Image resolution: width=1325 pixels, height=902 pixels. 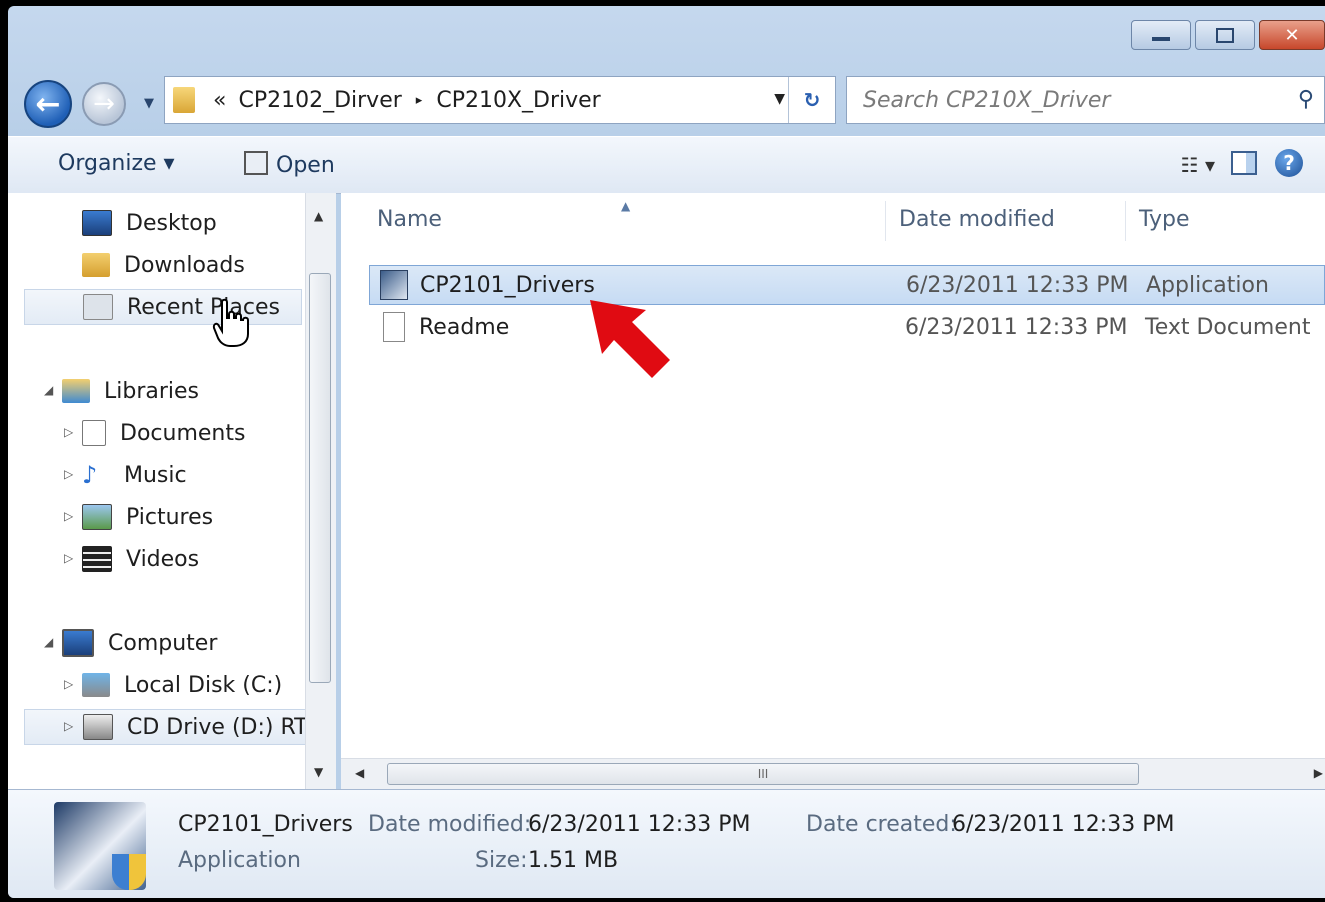 I want to click on address-bar: « CP2102_Dirver ▸ CP210X_Driver ▼ ↻, so click(x=500, y=100).